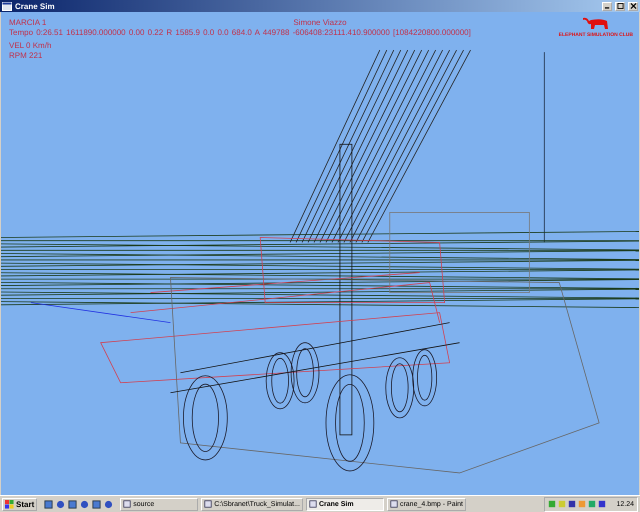 This screenshot has width=640, height=512. I want to click on window-title: Crane Sim, so click(35, 6).